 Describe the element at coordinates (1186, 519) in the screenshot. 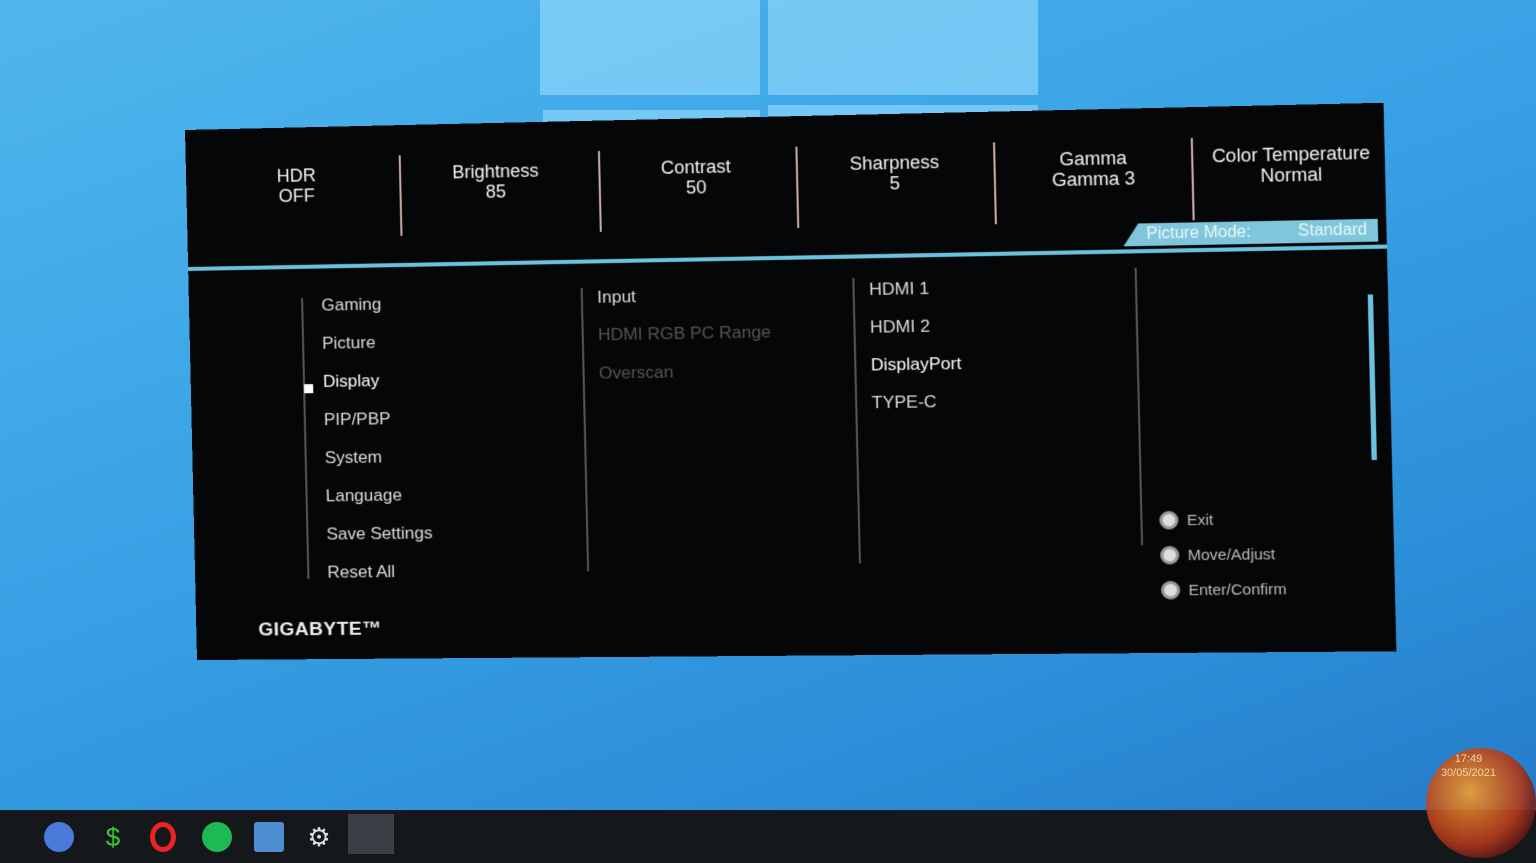

I see `hint-exit: Exit` at that location.